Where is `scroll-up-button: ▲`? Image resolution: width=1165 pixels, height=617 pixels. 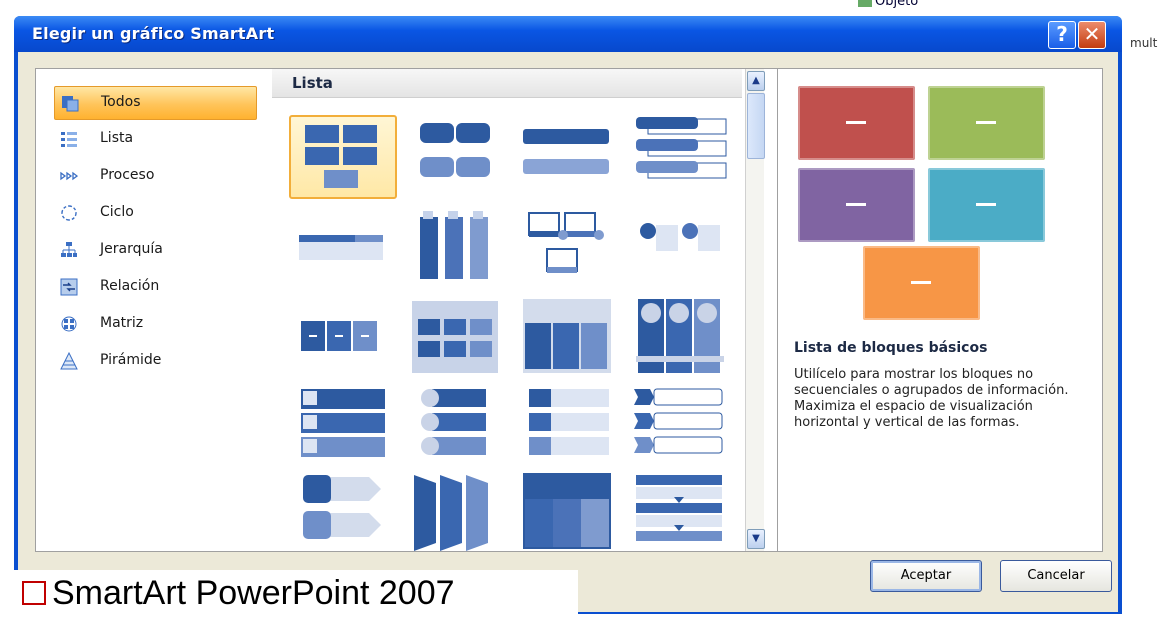
scroll-up-button: ▲ is located at coordinates (756, 81).